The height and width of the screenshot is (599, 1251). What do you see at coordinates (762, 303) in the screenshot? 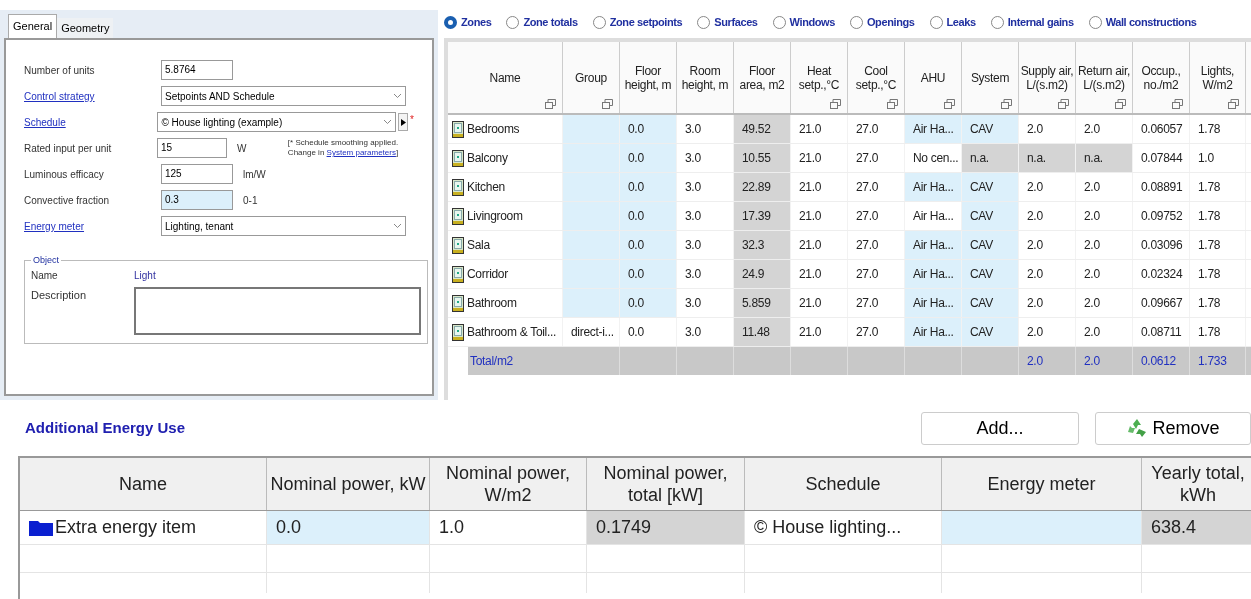
I see `table-cell: 5.859` at bounding box center [762, 303].